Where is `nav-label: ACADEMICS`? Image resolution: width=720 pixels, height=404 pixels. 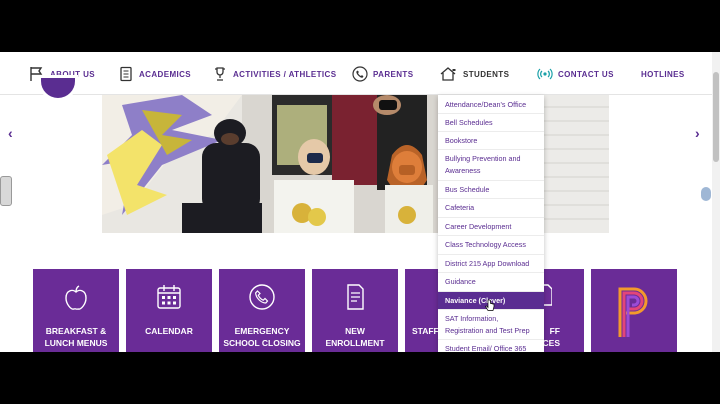
nav-label: ACADEMICS is located at coordinates (165, 74).